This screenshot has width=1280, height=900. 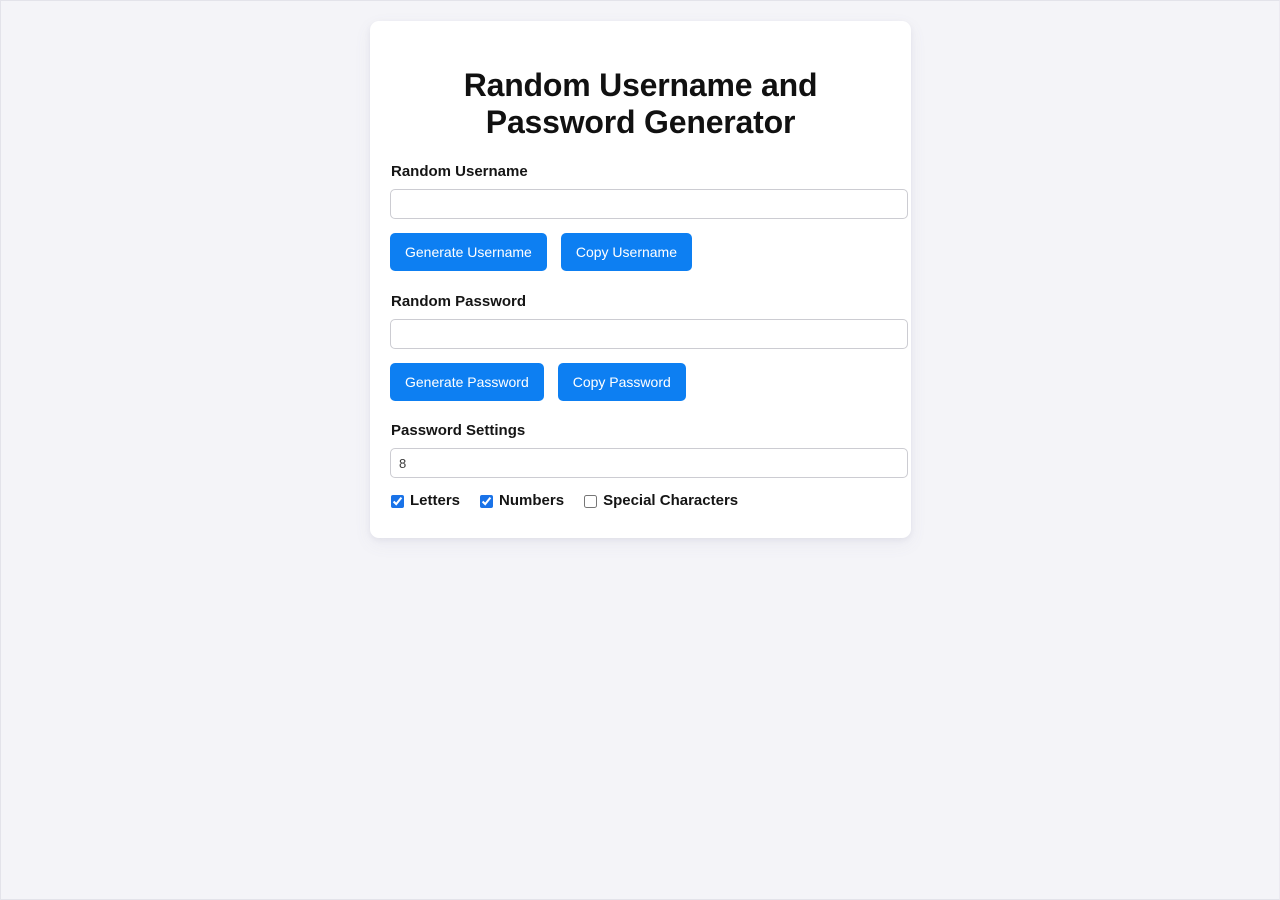 I want to click on option-letters: Letters, so click(x=425, y=501).